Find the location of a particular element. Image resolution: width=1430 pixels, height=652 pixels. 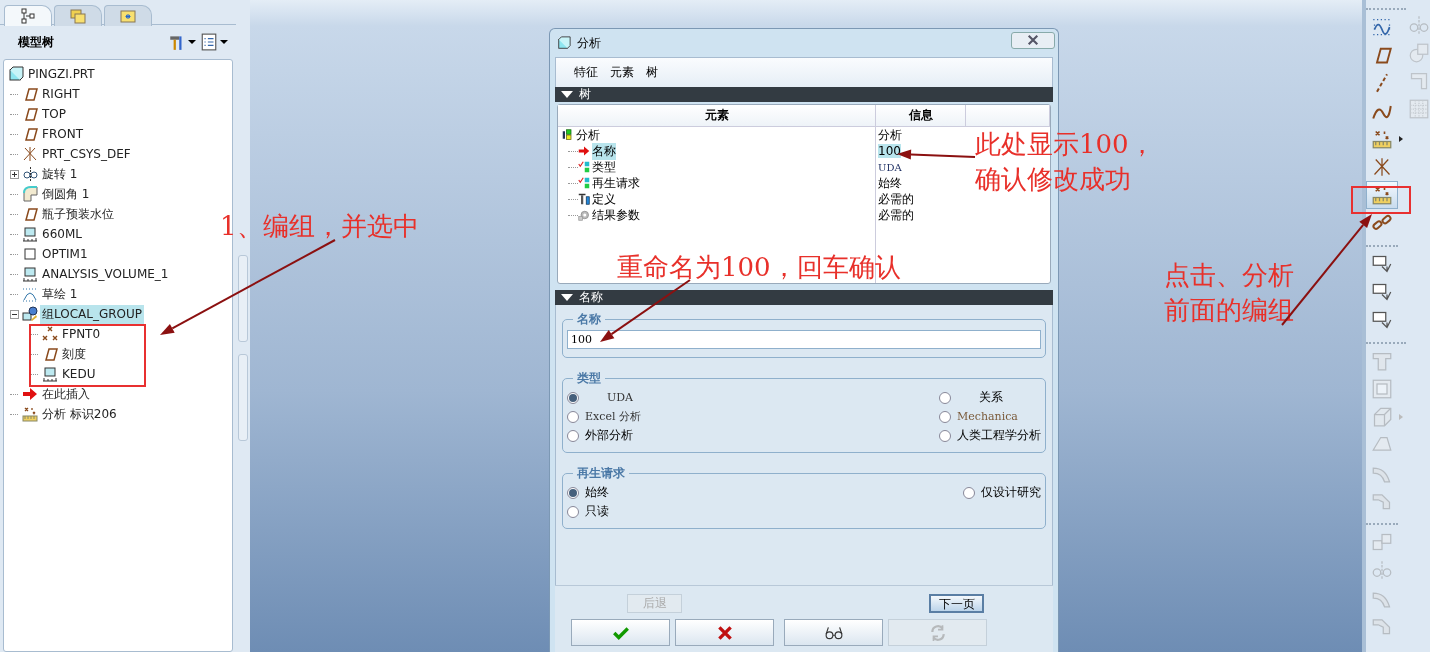

axes-icon is located at coordinates (30, 154).